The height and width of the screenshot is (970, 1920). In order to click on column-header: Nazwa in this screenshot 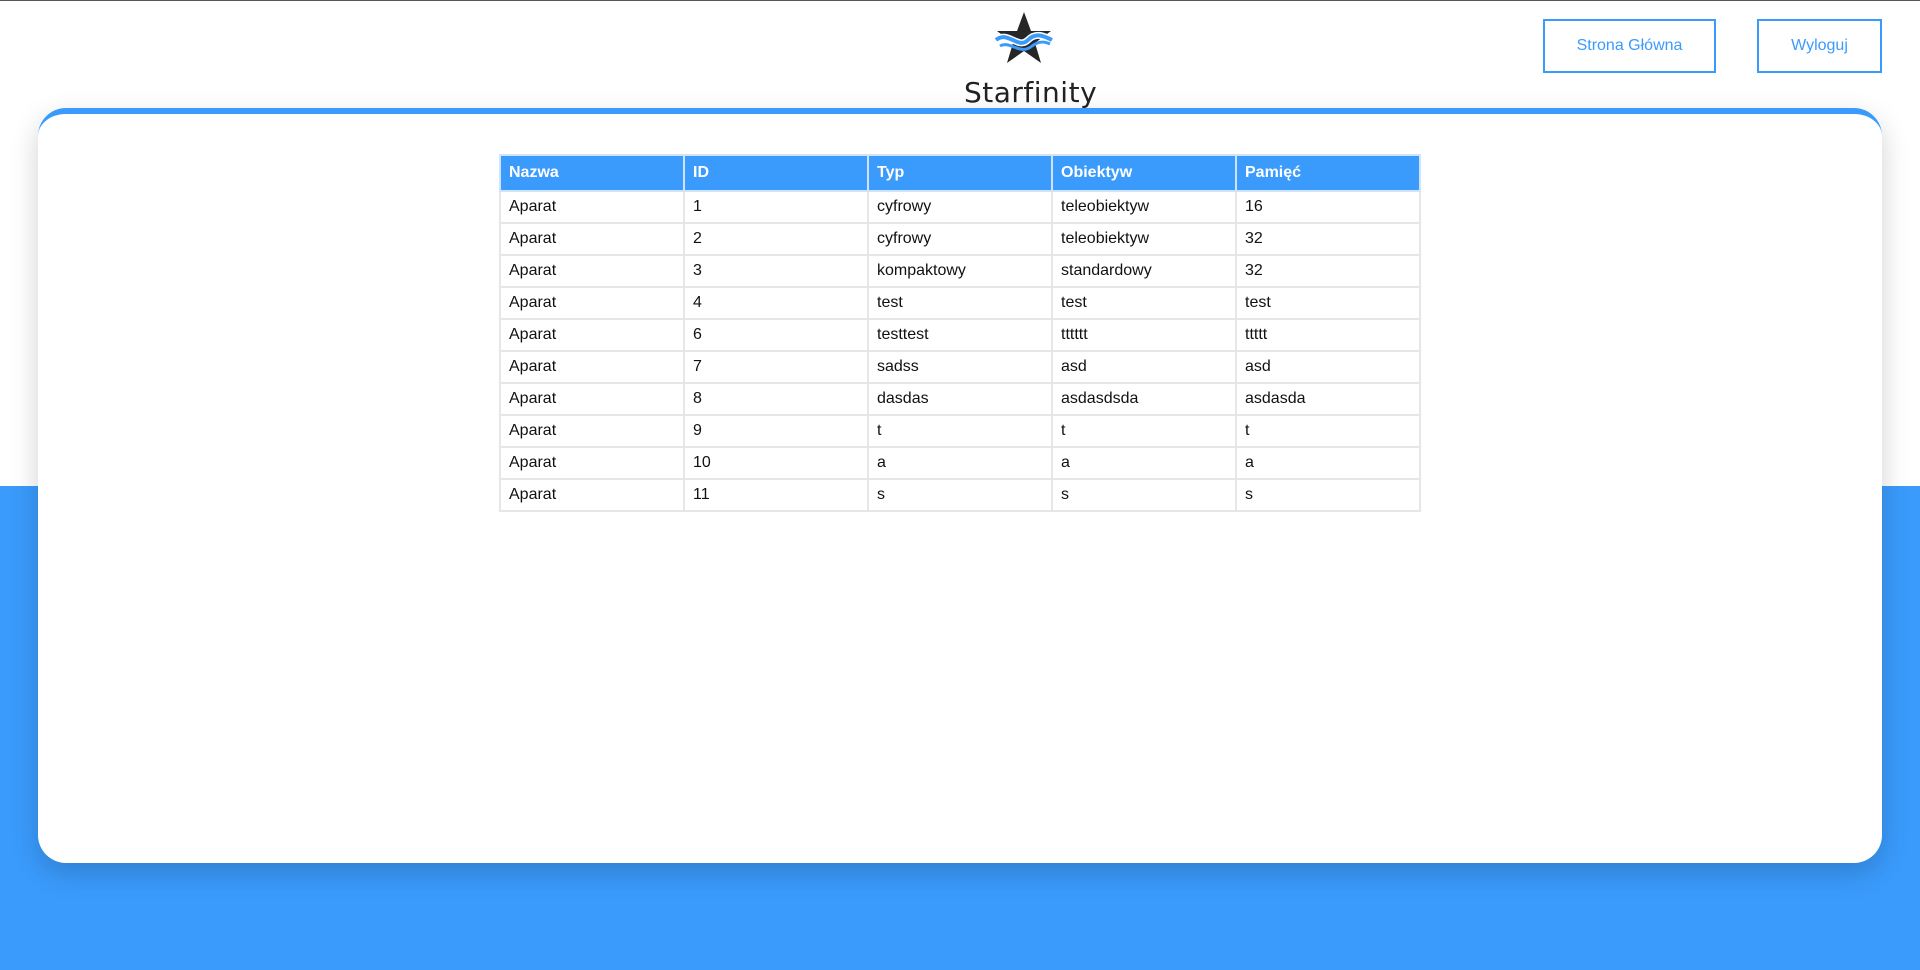, I will do `click(592, 173)`.